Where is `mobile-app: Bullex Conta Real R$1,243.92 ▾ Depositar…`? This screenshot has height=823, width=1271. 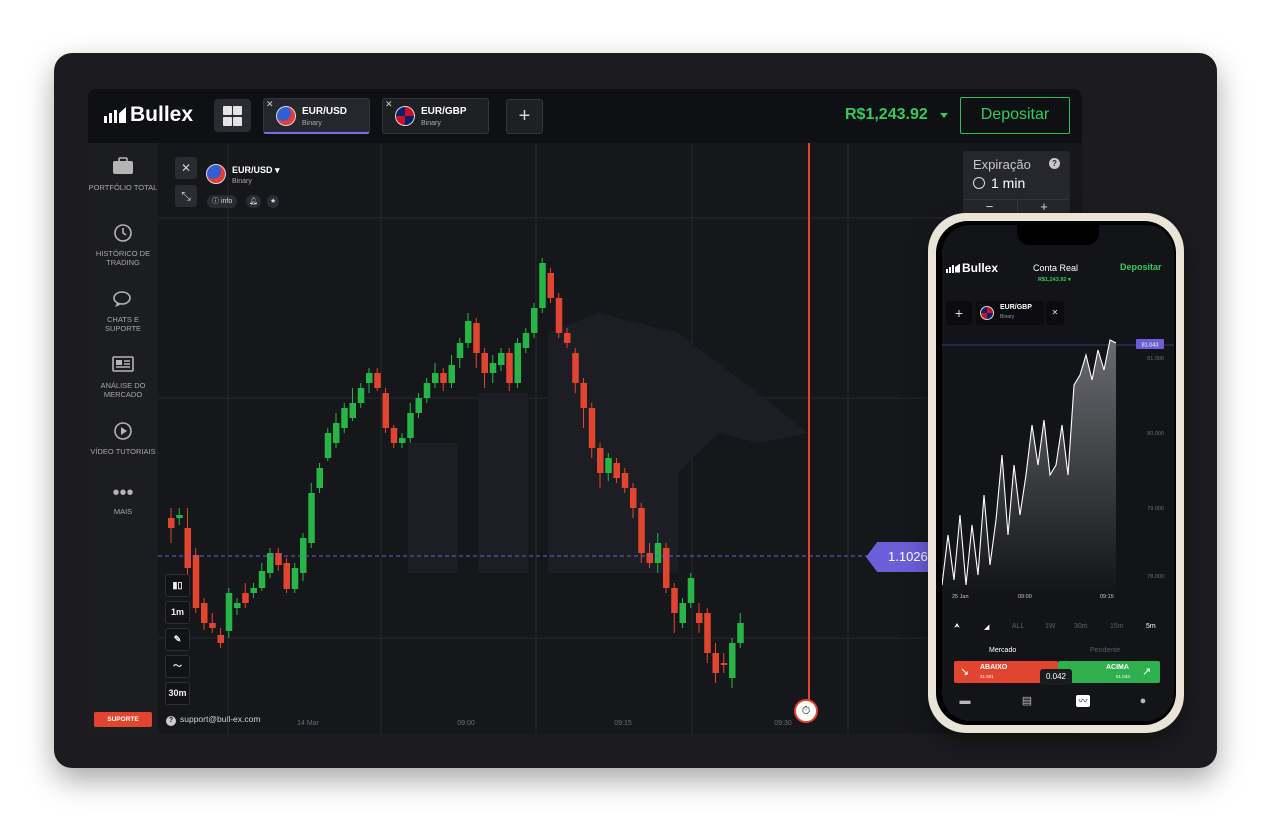 mobile-app: Bullex Conta Real R$1,243.92 ▾ Depositar… is located at coordinates (1058, 473).